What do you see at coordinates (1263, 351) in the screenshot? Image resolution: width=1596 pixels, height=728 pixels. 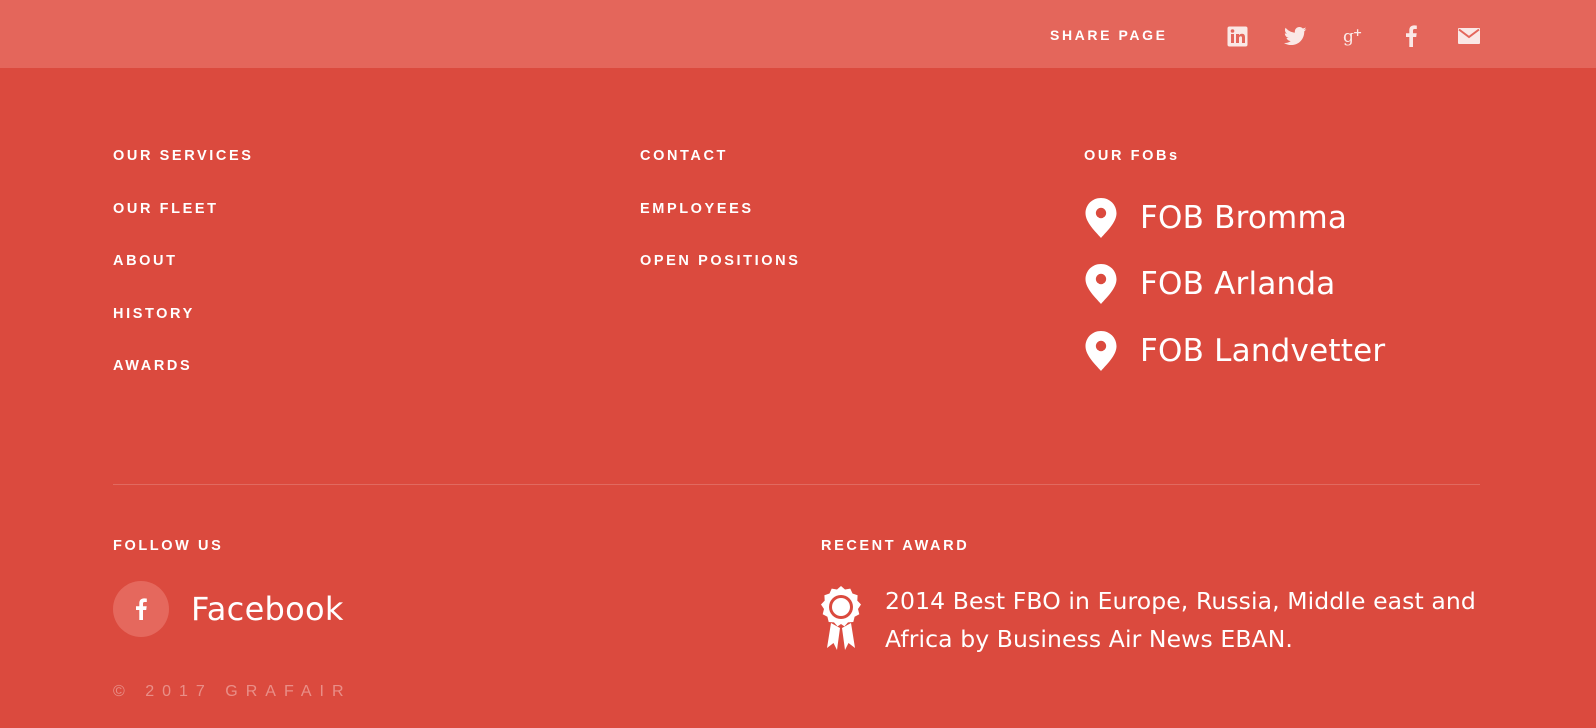 I see `fob-label: FOB Landvetter` at bounding box center [1263, 351].